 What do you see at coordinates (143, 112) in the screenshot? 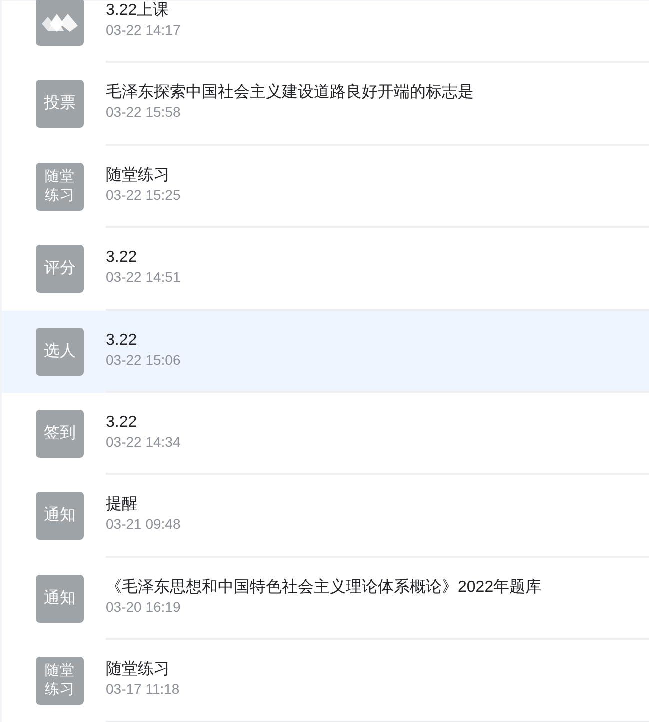
I see `item-time: 03-22 15:58` at bounding box center [143, 112].